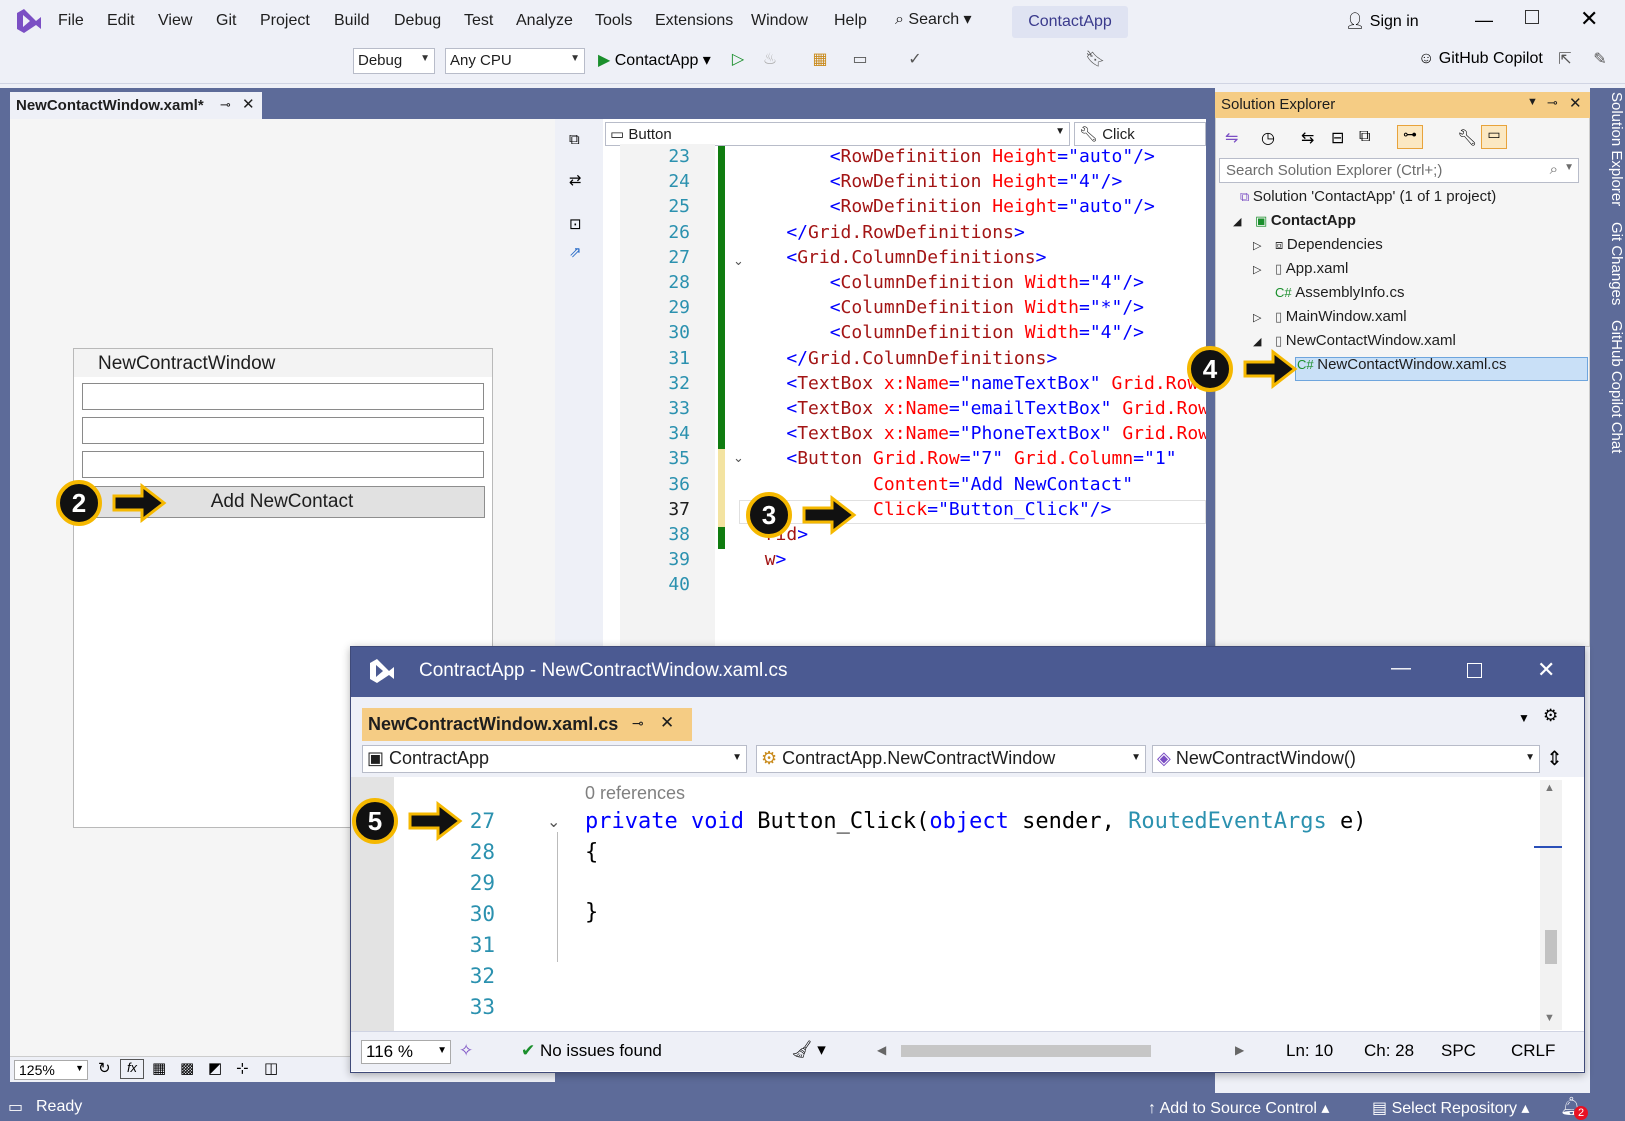 Image resolution: width=1625 pixels, height=1121 pixels. Describe the element at coordinates (553, 822) in the screenshot. I see `collapse-chevron-icon: ⌄` at that location.